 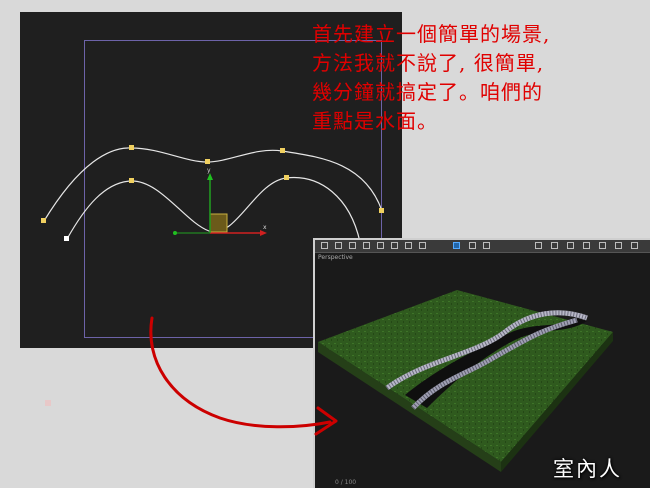 What do you see at coordinates (587, 469) in the screenshot?
I see `watermark-logo: 室內人` at bounding box center [587, 469].